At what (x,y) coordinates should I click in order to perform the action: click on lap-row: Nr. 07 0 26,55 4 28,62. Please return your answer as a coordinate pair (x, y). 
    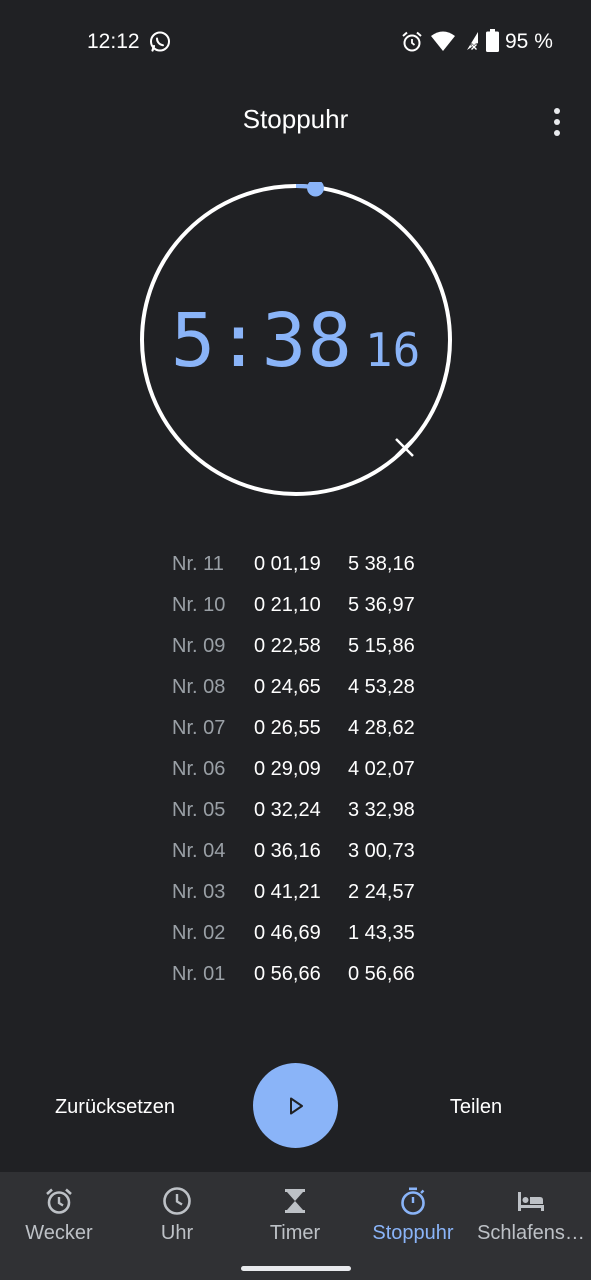
    Looking at the image, I should click on (295, 728).